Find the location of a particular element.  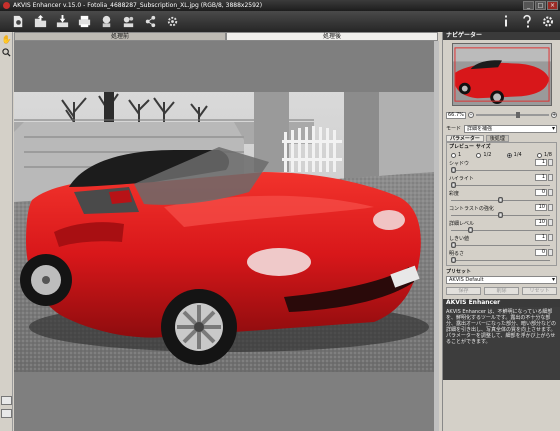

param-row: 詳細レベル 10 is located at coordinates (501, 226).